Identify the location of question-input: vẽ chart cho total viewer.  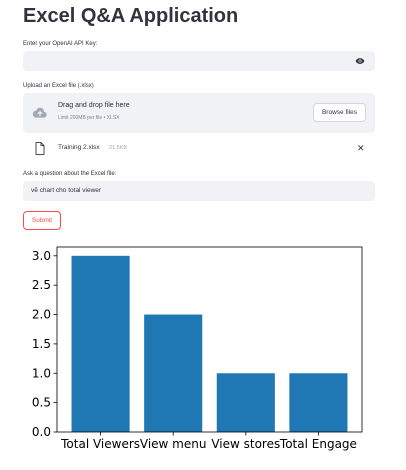
(199, 191).